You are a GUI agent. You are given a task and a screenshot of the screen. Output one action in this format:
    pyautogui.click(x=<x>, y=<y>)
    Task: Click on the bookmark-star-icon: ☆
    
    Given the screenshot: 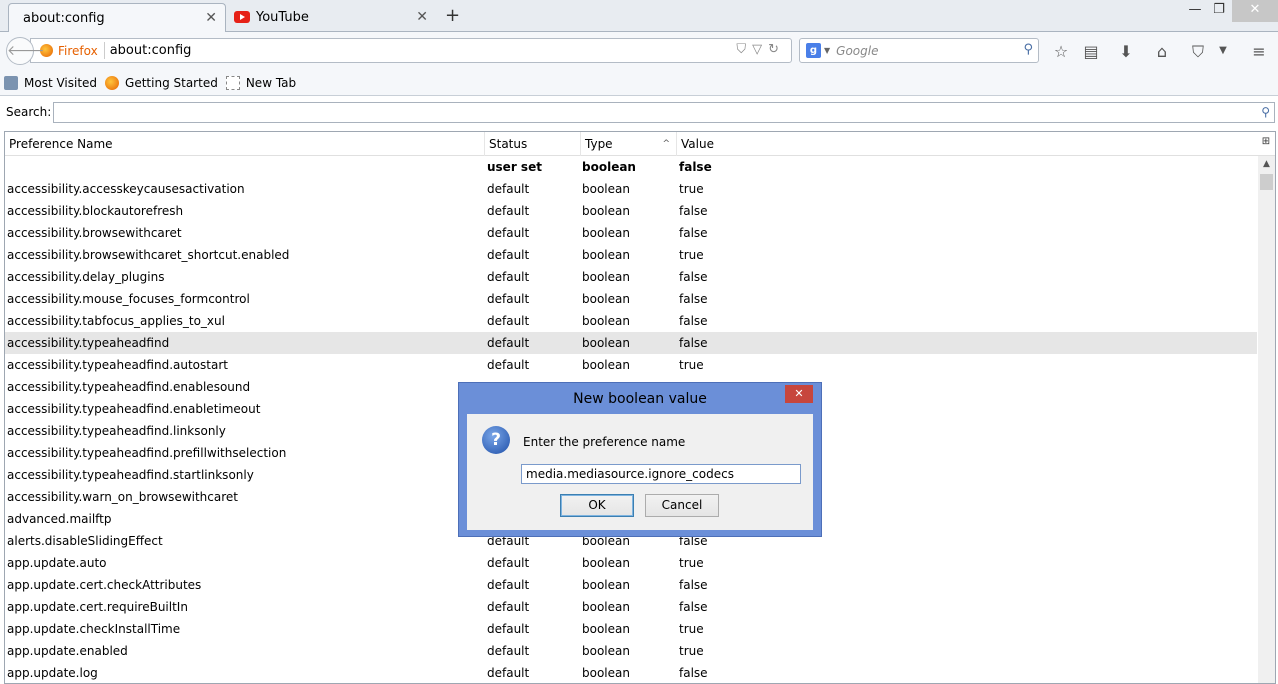 What is the action you would take?
    pyautogui.click(x=1061, y=51)
    